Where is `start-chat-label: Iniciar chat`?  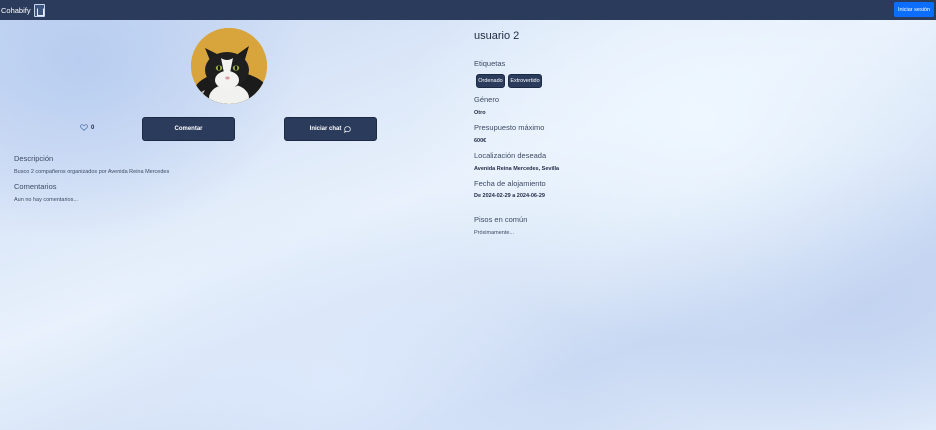 start-chat-label: Iniciar chat is located at coordinates (325, 129).